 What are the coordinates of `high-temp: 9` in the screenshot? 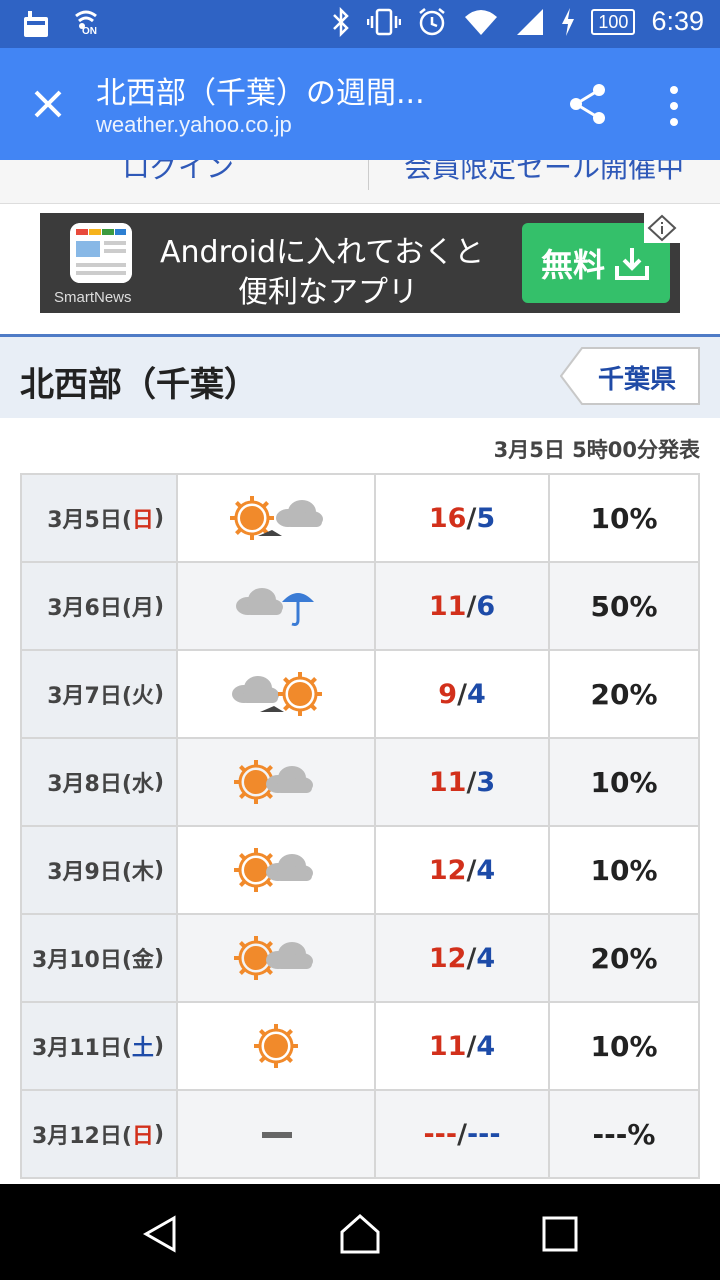 It's located at (448, 694).